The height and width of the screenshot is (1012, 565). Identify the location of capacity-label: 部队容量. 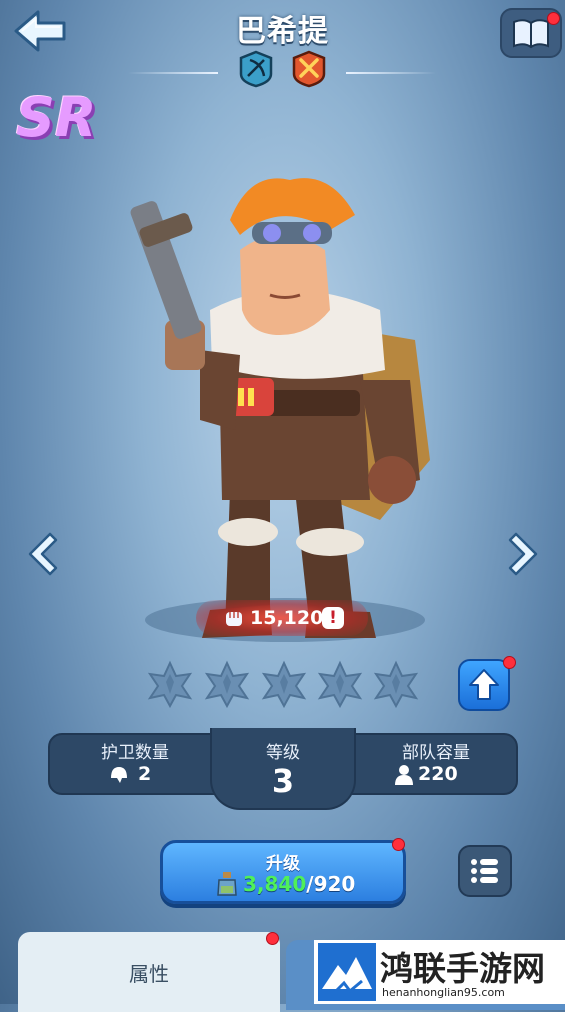
(436, 753).